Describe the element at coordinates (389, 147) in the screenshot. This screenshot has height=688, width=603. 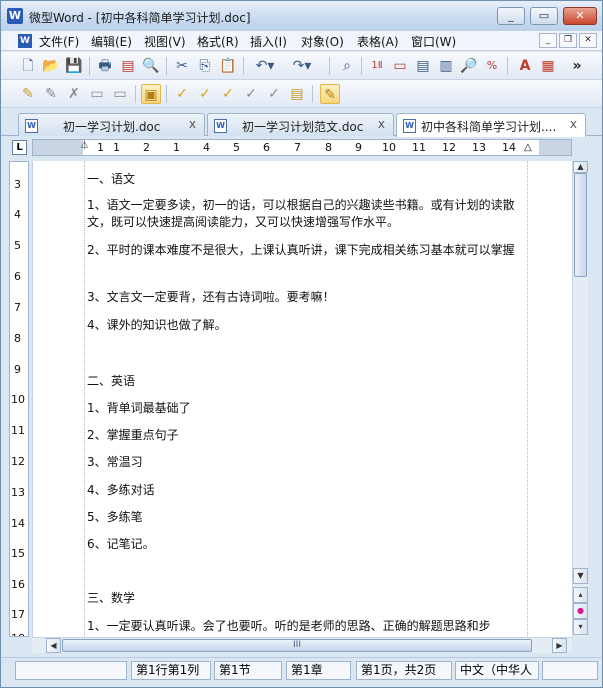
I see `ruler-mark: 10` at that location.